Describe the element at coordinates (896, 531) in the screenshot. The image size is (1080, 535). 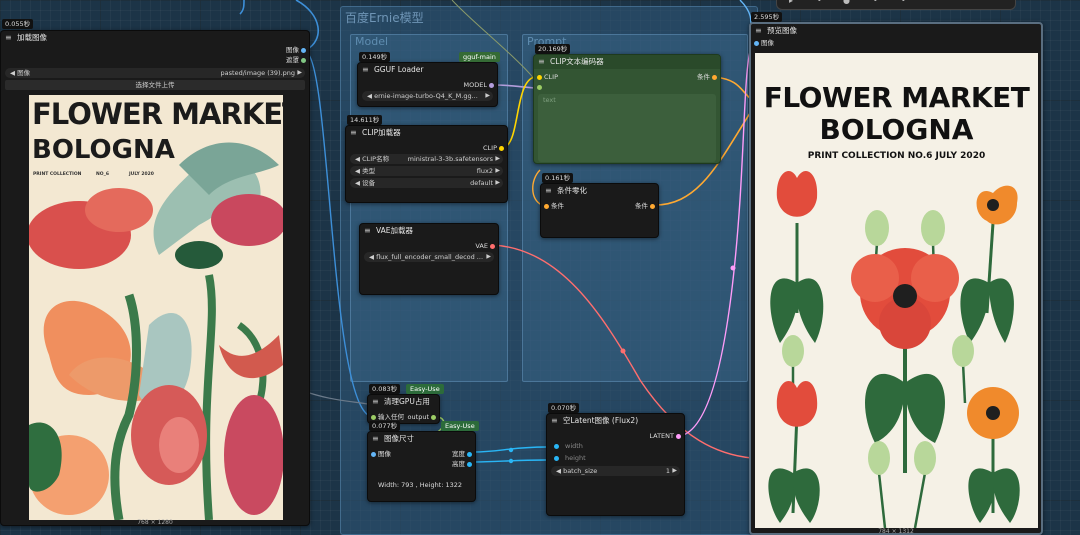
I see `image-size-caption: 784 × 1312` at that location.